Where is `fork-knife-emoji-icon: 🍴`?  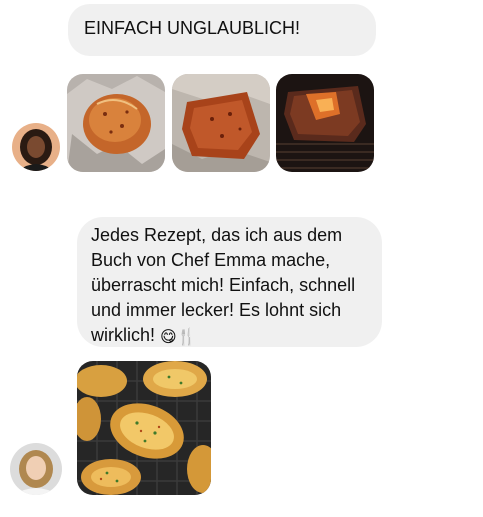 fork-knife-emoji-icon: 🍴 is located at coordinates (186, 336).